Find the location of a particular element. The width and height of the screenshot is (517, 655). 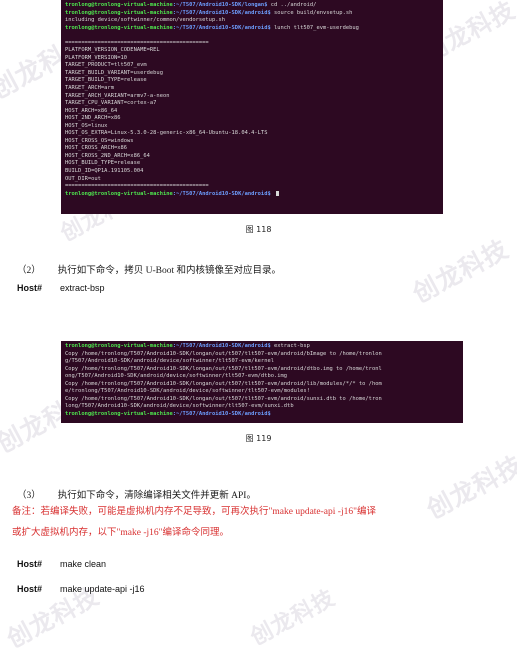

step-2-paragraph: （2） 执行如下命令，拷贝 U-Boot 和内核镜像至对应目录。 is located at coordinates (149, 269).